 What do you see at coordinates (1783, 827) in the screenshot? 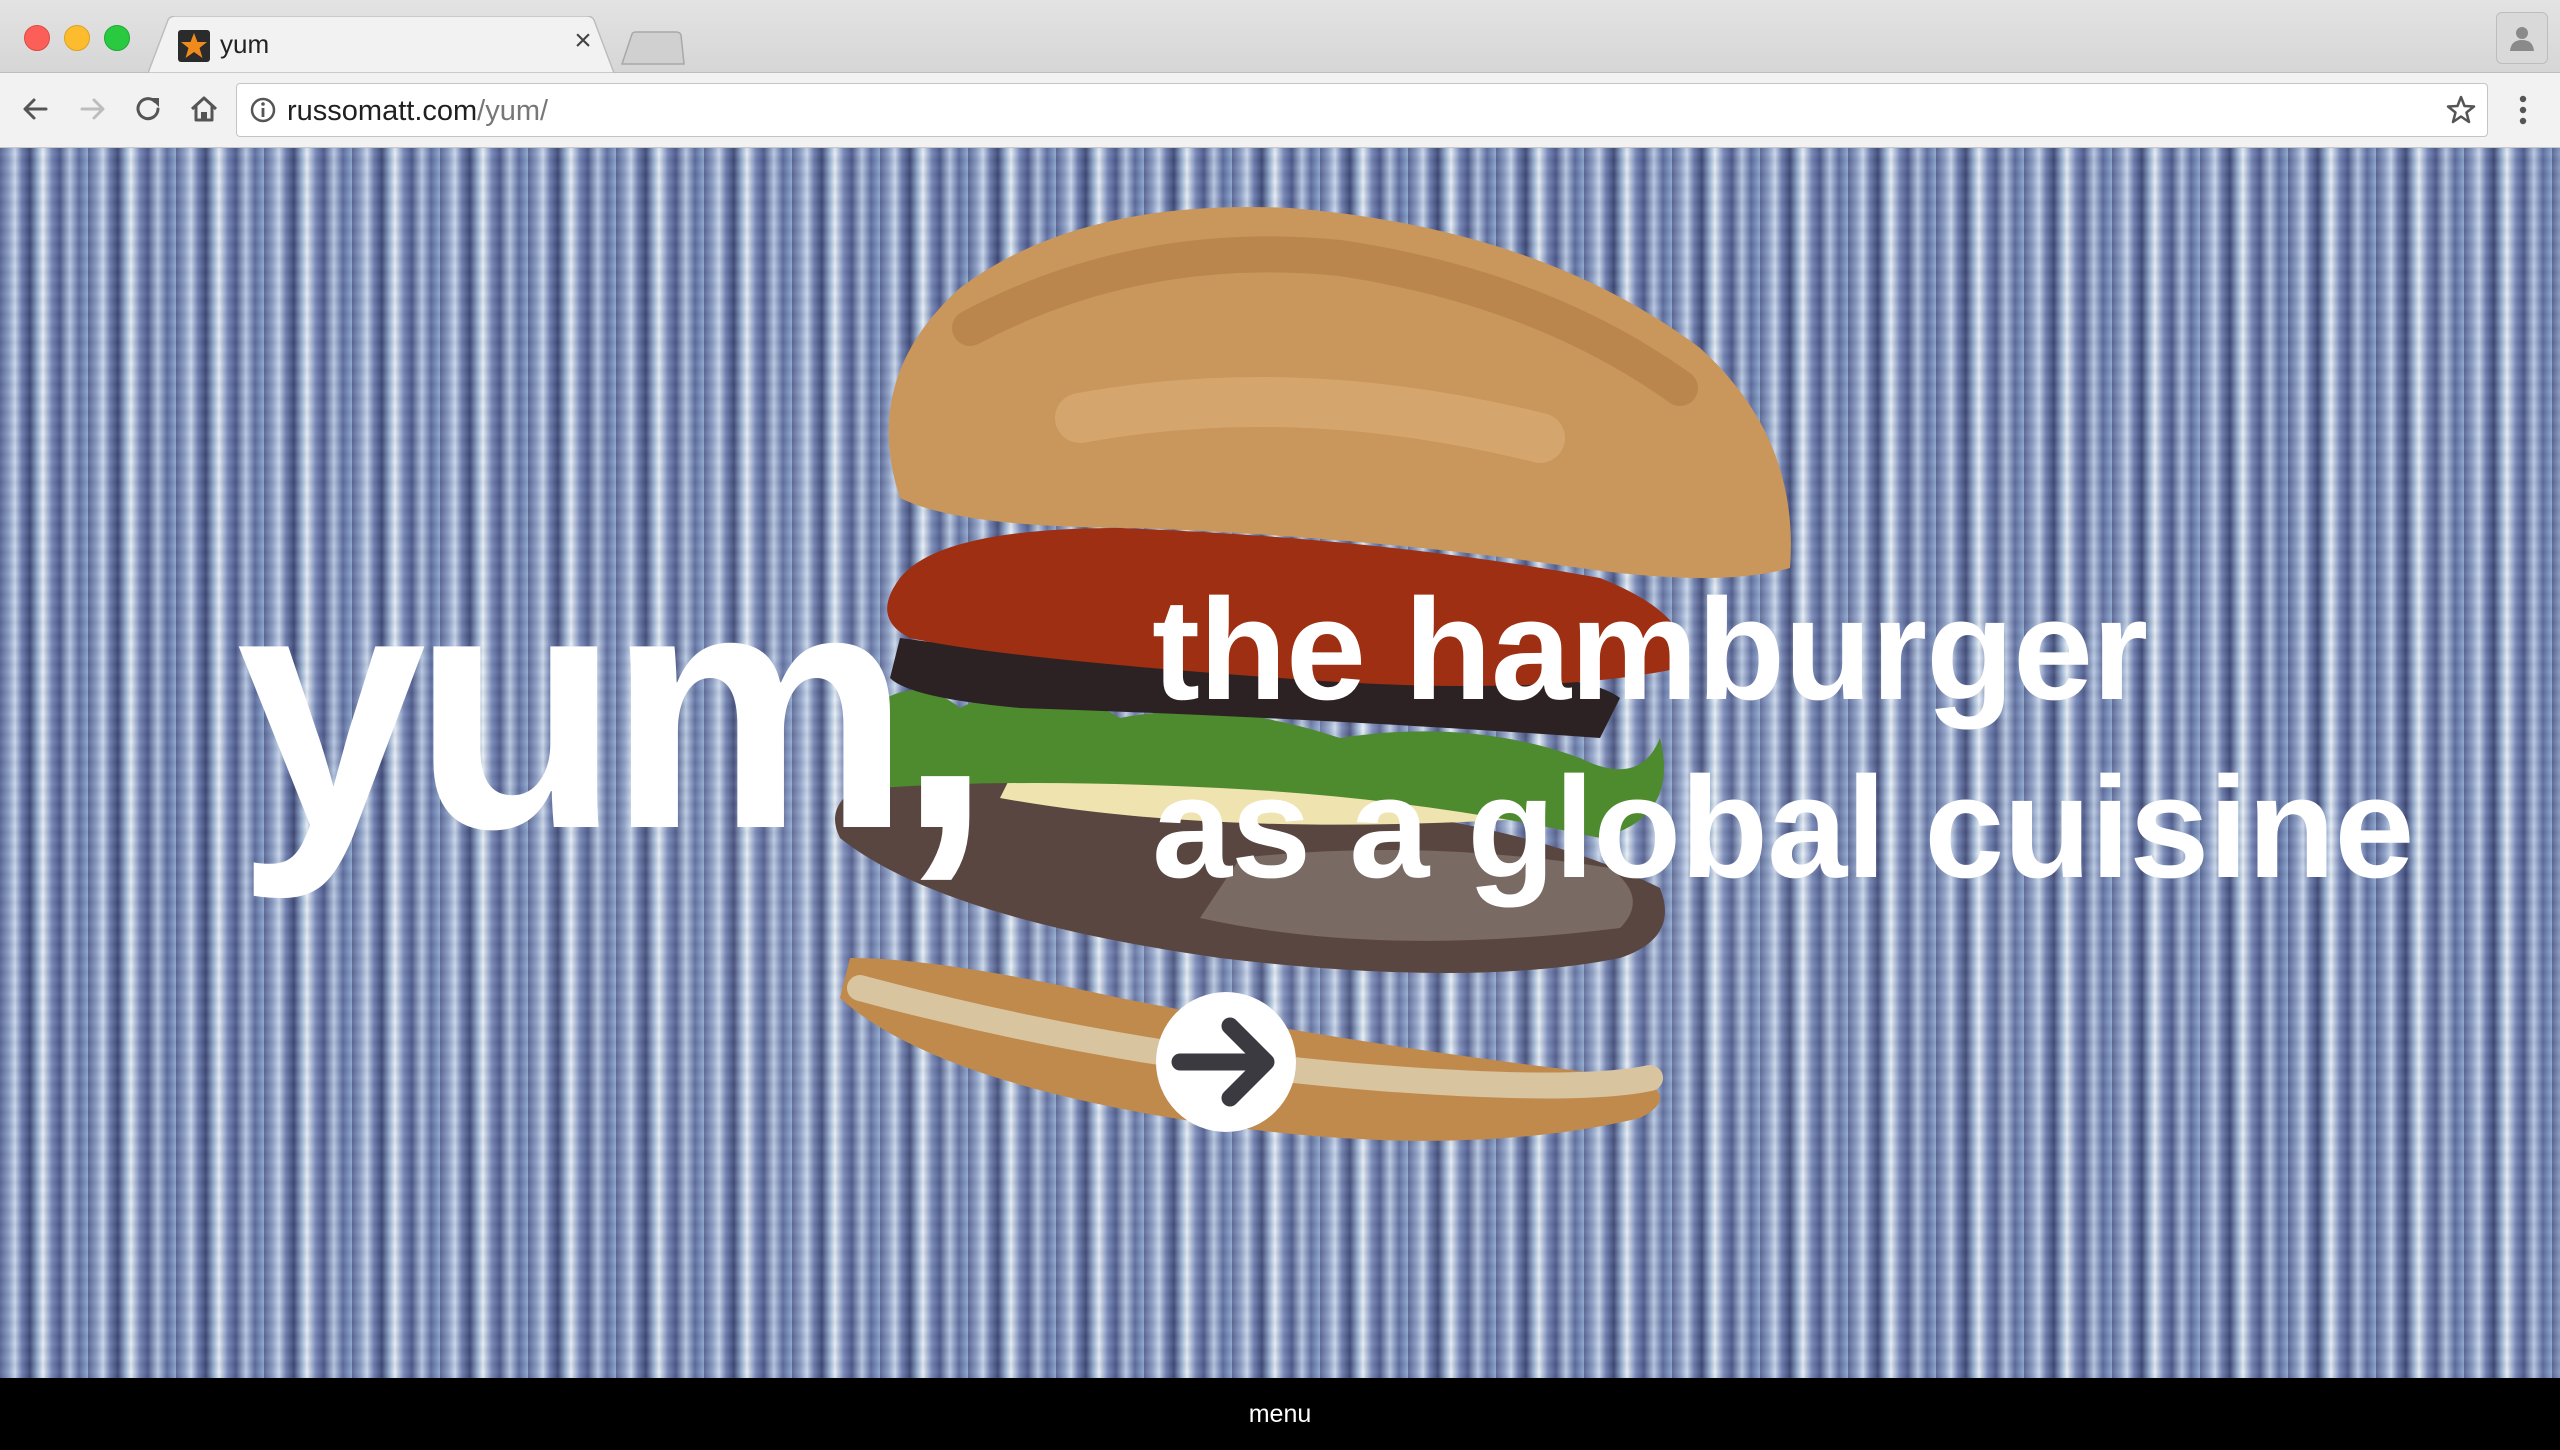
I see `hero-subtitle-line2: as a global cuisine` at bounding box center [1783, 827].